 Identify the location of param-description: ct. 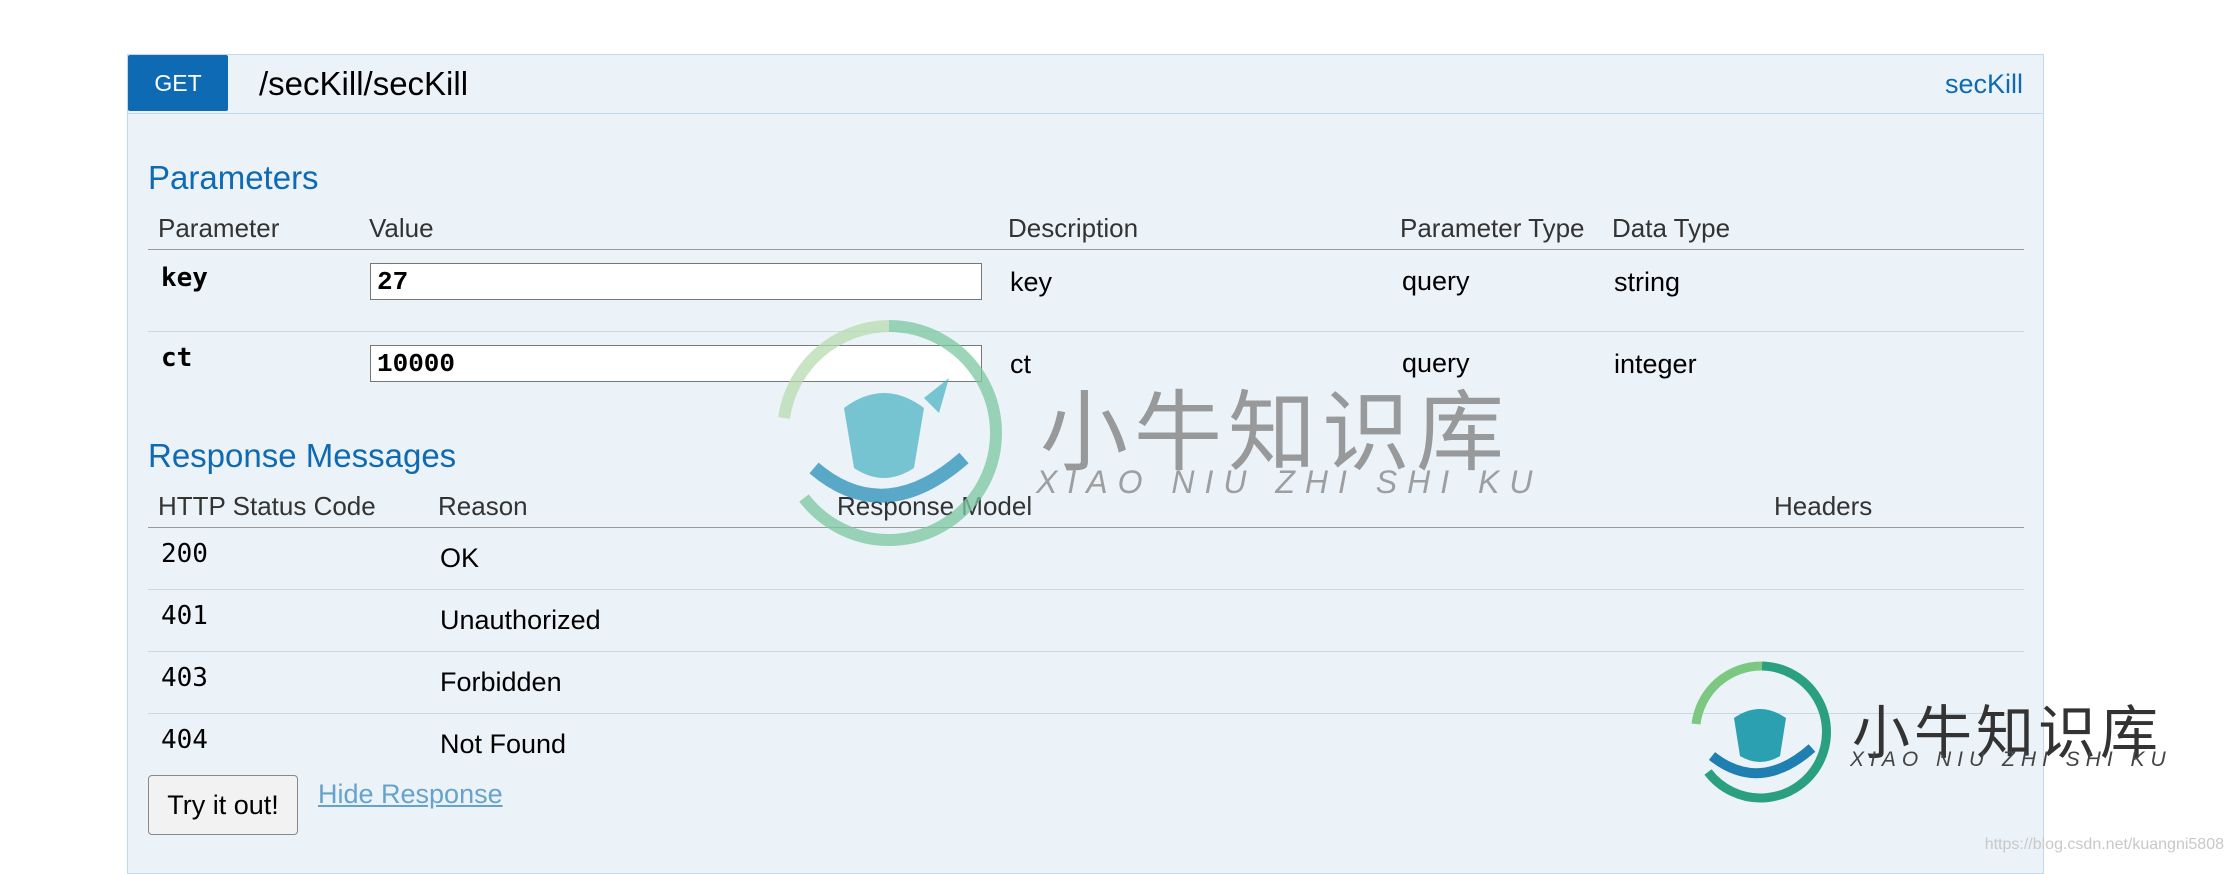
(1021, 364).